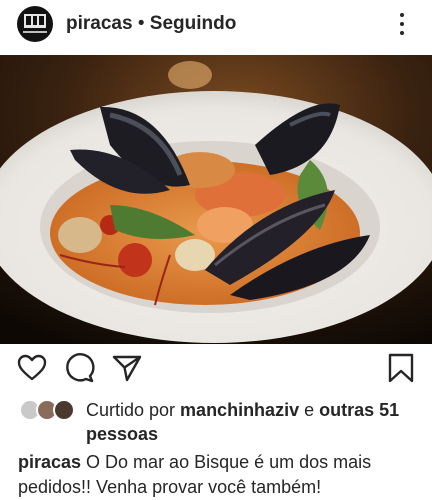  What do you see at coordinates (127, 368) in the screenshot?
I see `send-icon` at bounding box center [127, 368].